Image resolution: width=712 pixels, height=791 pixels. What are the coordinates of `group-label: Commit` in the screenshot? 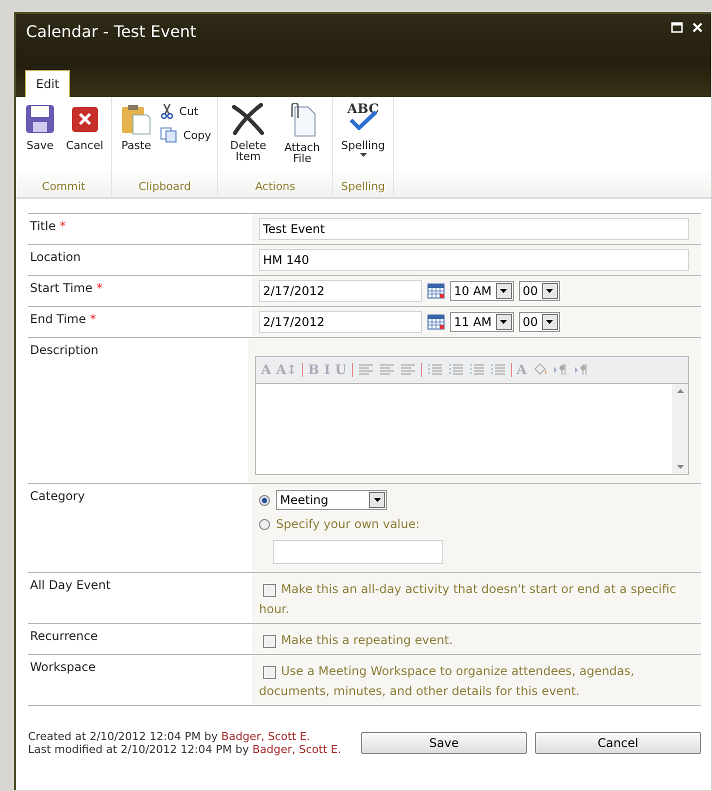 It's located at (64, 186).